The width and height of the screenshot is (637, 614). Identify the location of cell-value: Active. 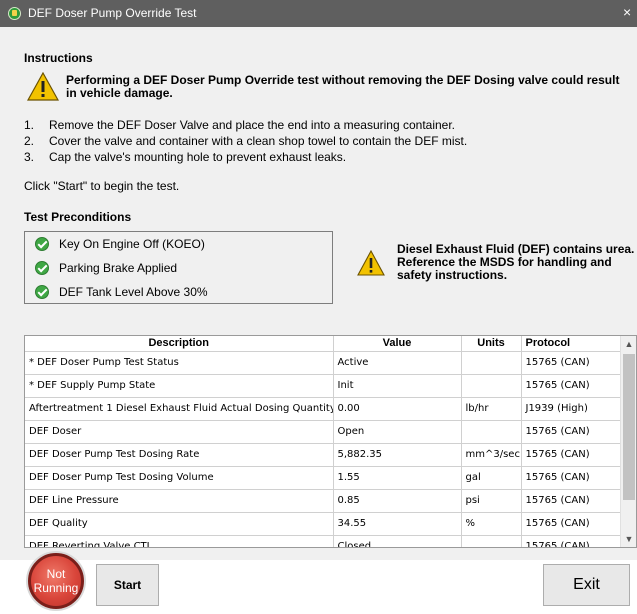
(397, 363).